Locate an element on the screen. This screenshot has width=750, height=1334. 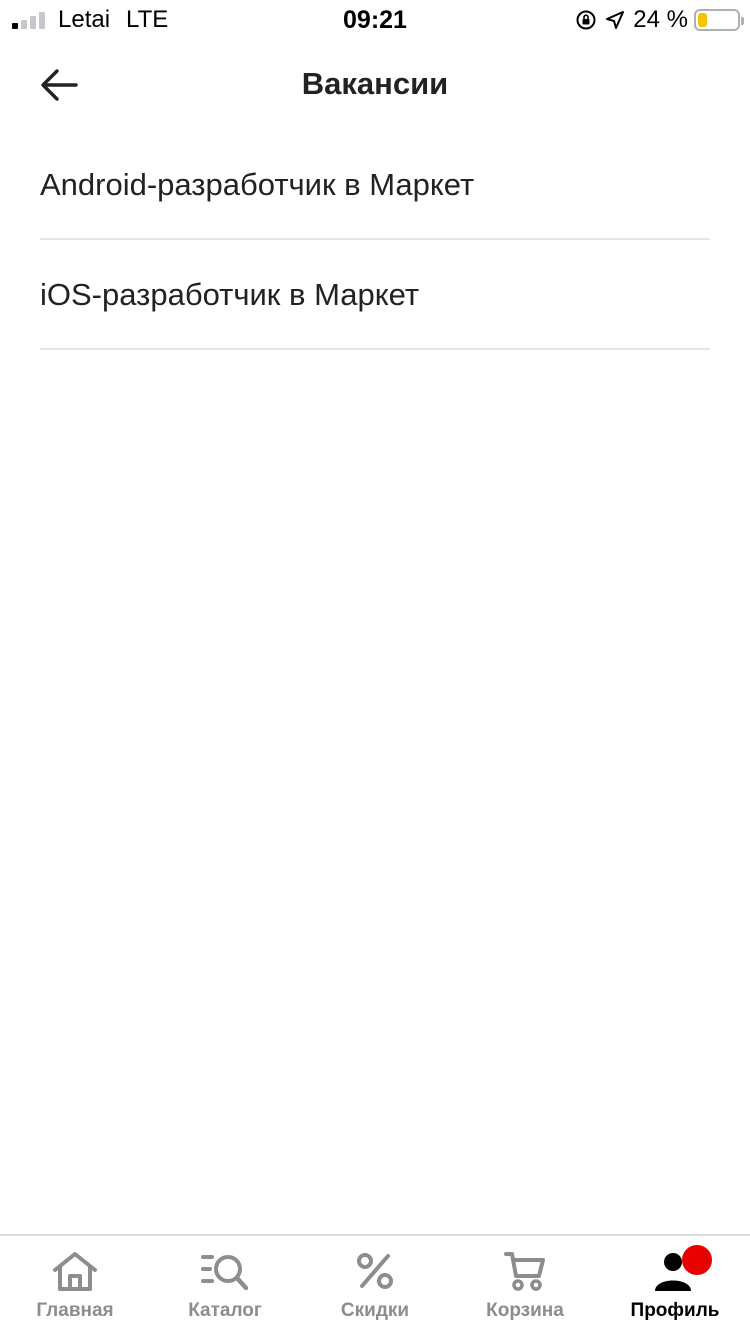
percent-icon is located at coordinates (375, 1271).